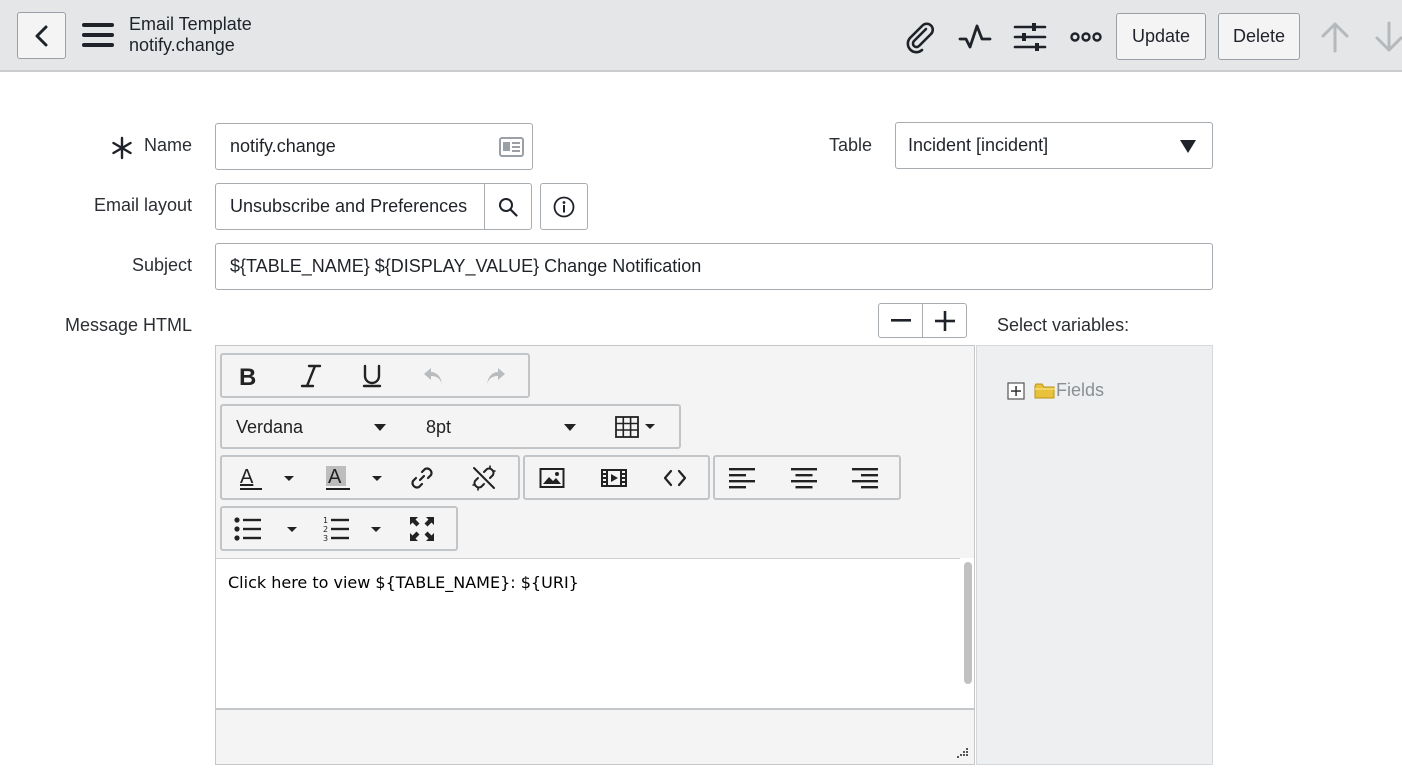 The width and height of the screenshot is (1402, 768). I want to click on media-toolbar-group, so click(616, 477).